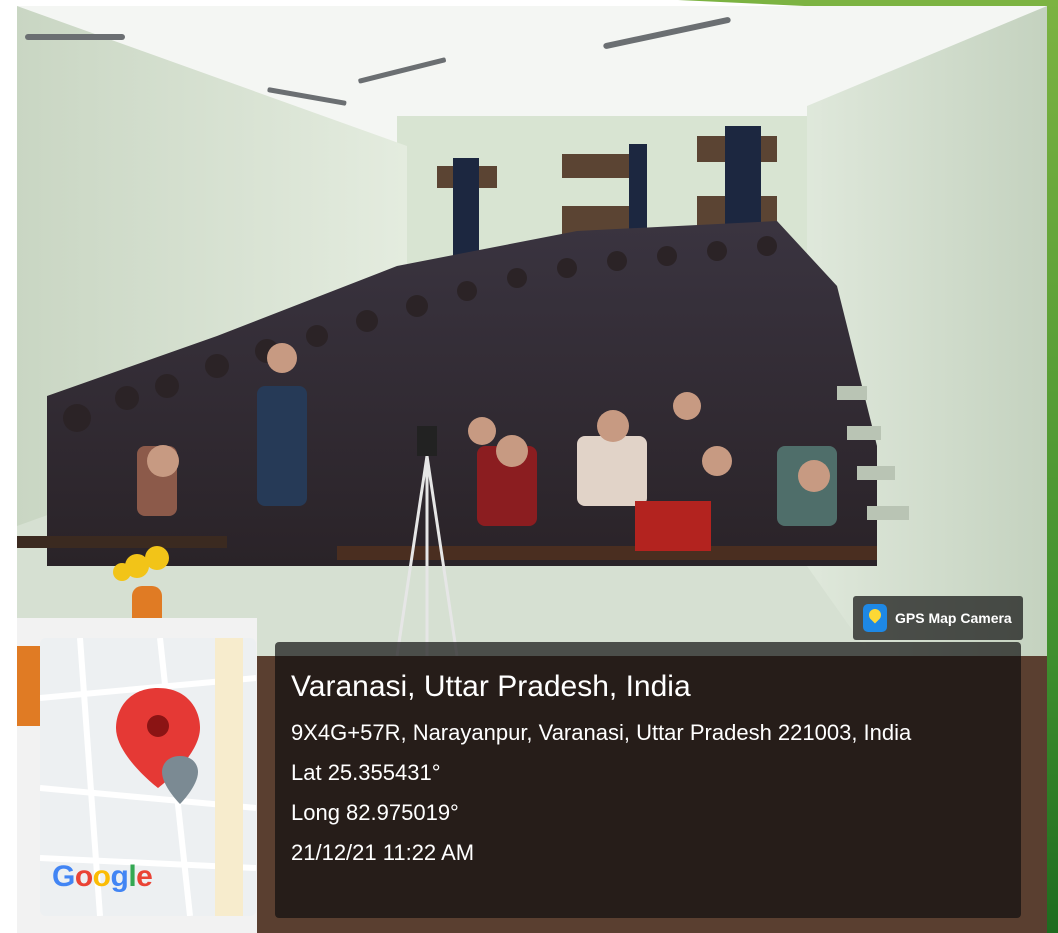 The height and width of the screenshot is (933, 1058). What do you see at coordinates (491, 686) in the screenshot?
I see `place-title: Varanasi, Uttar Pradesh, India` at bounding box center [491, 686].